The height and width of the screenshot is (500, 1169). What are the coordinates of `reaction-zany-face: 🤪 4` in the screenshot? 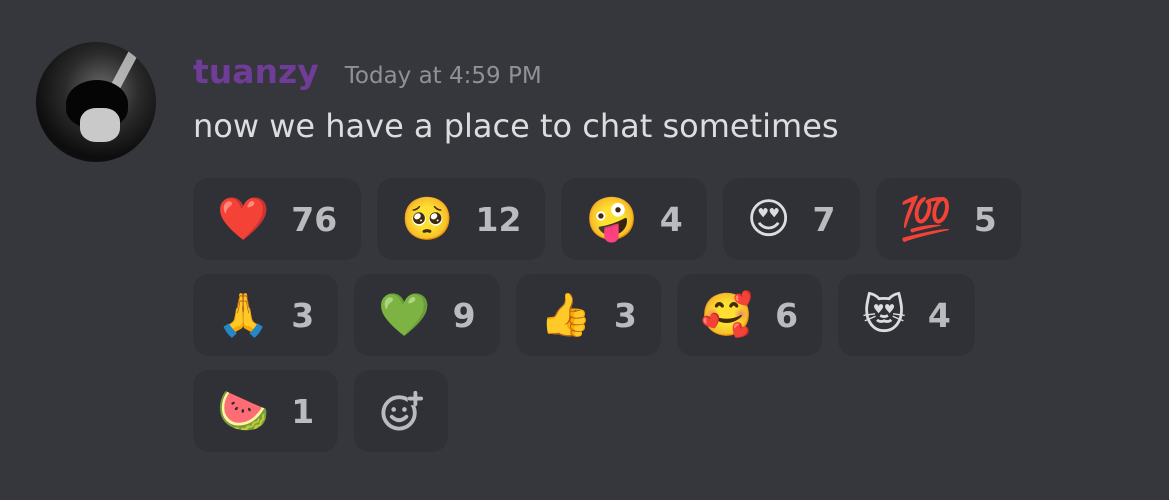 It's located at (634, 219).